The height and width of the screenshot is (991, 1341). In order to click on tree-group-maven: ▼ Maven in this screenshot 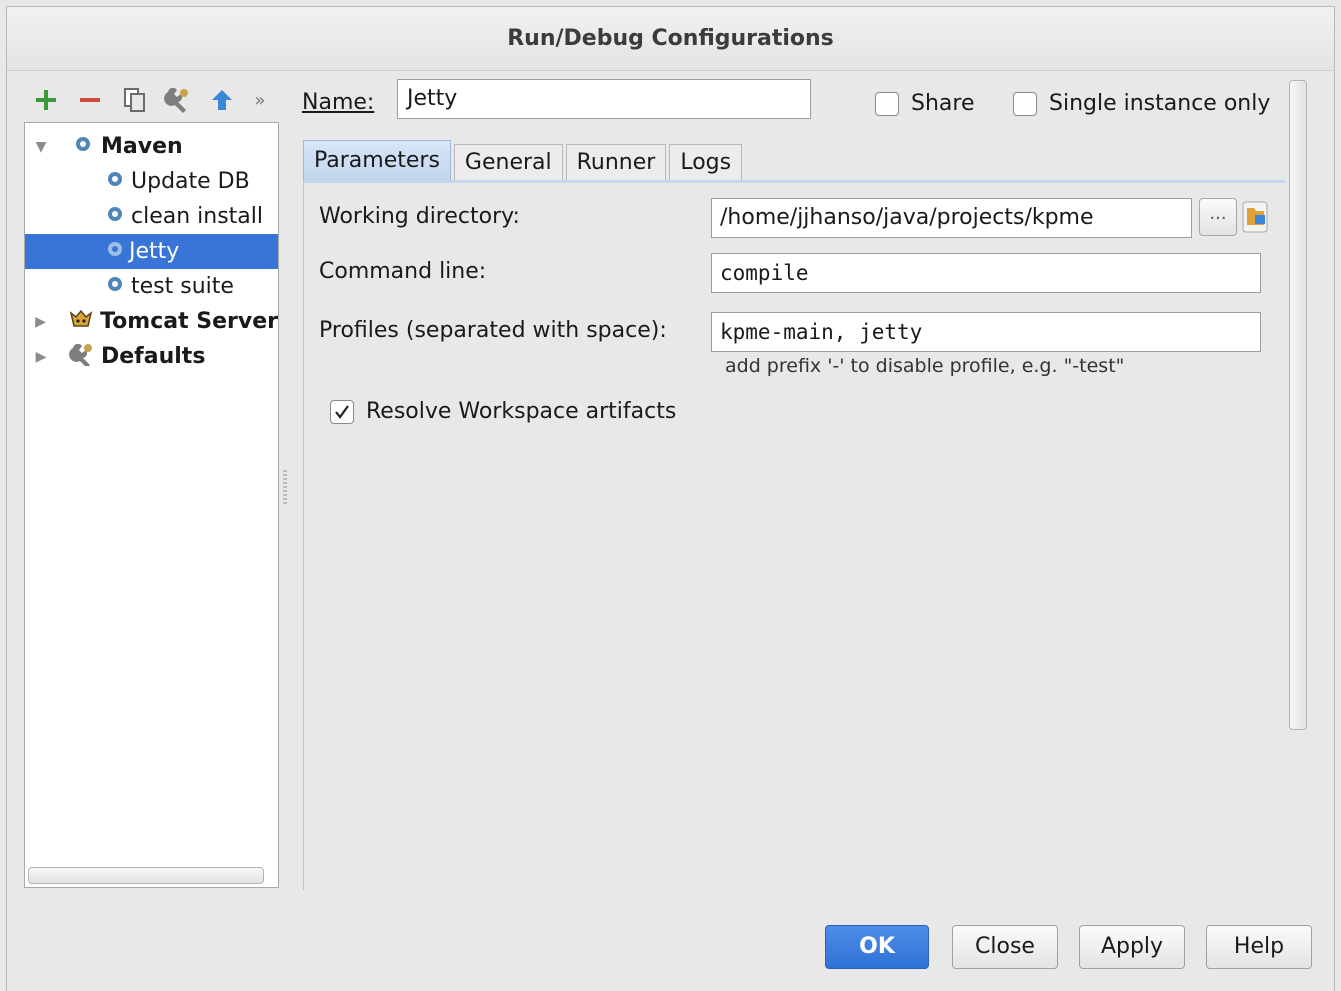, I will do `click(151, 146)`.